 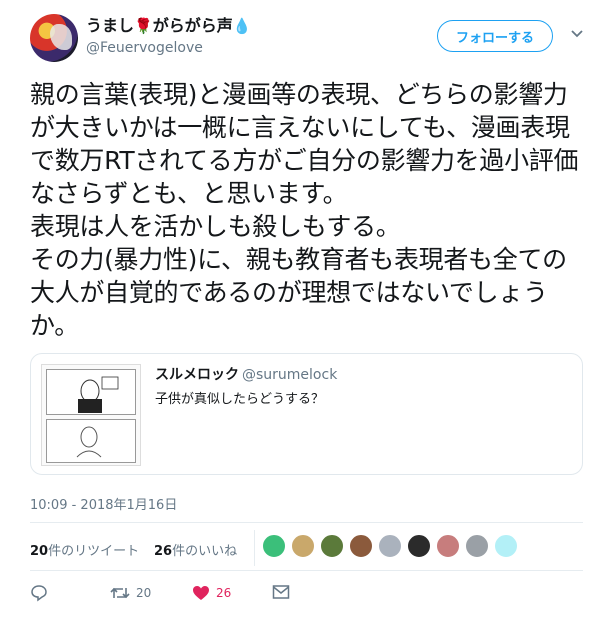 I want to click on tweet-header: うまし🌹がらがら声💧 @Feuervogelove フォローする, so click(x=309, y=42).